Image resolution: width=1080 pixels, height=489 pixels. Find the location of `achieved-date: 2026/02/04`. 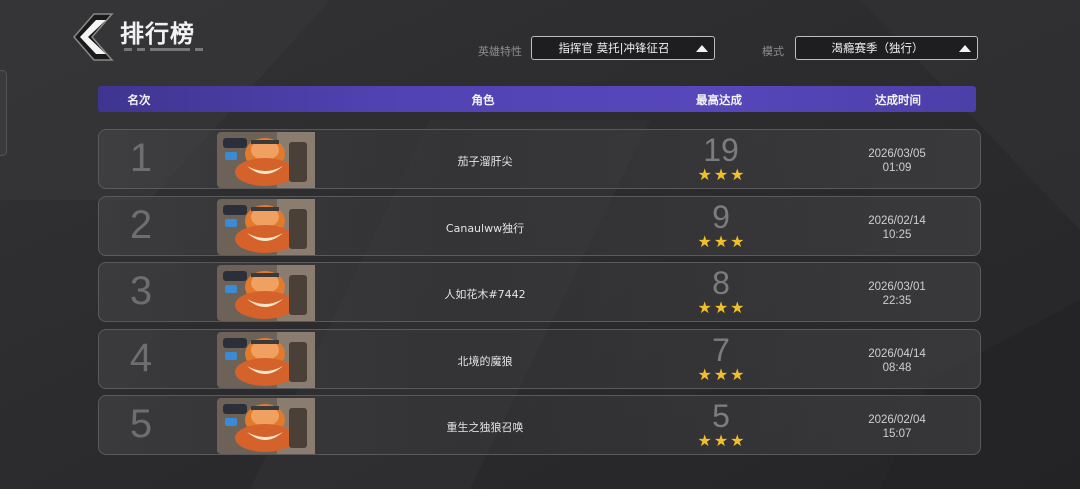

achieved-date: 2026/02/04 is located at coordinates (897, 420).